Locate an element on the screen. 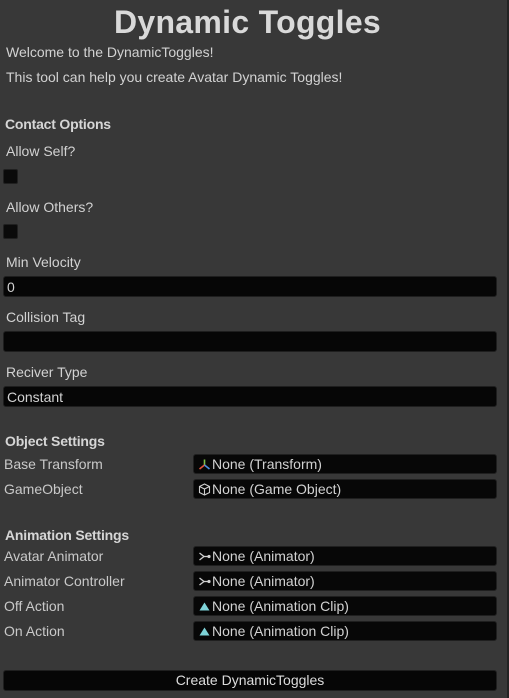 This screenshot has width=509, height=698. on-action-value: None (Animation Clip) is located at coordinates (280, 631).